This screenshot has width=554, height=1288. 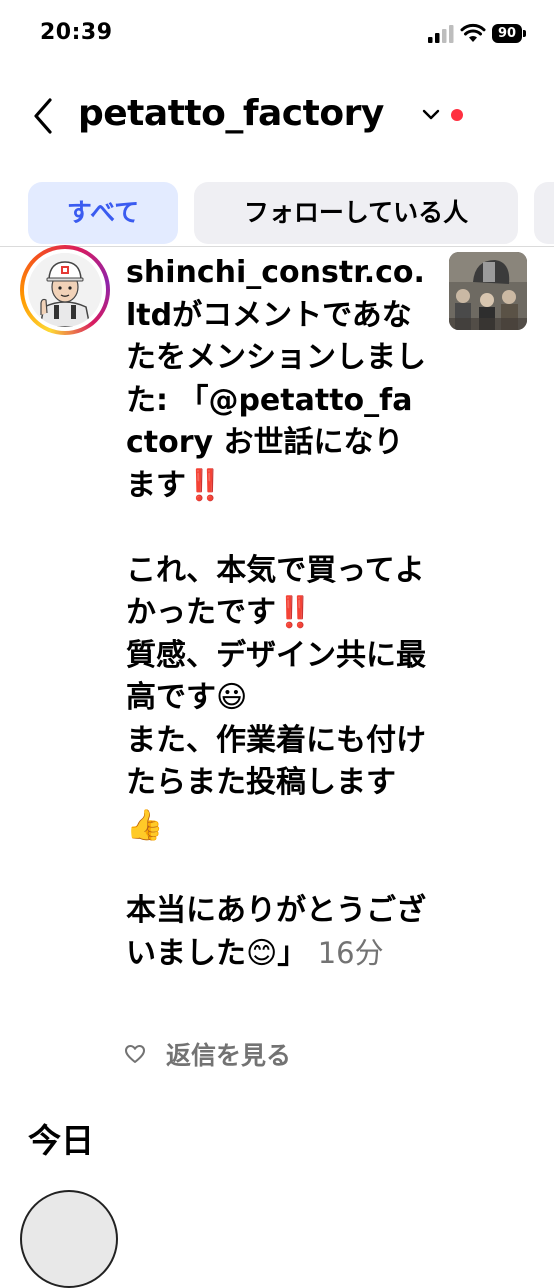 What do you see at coordinates (69, 1239) in the screenshot?
I see `avatar` at bounding box center [69, 1239].